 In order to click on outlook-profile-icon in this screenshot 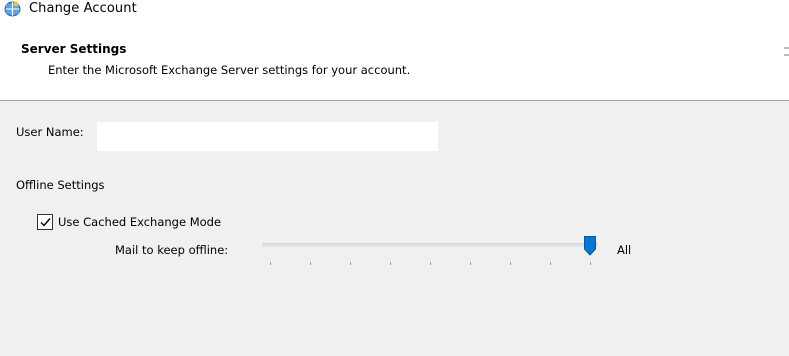, I will do `click(12, 8)`.